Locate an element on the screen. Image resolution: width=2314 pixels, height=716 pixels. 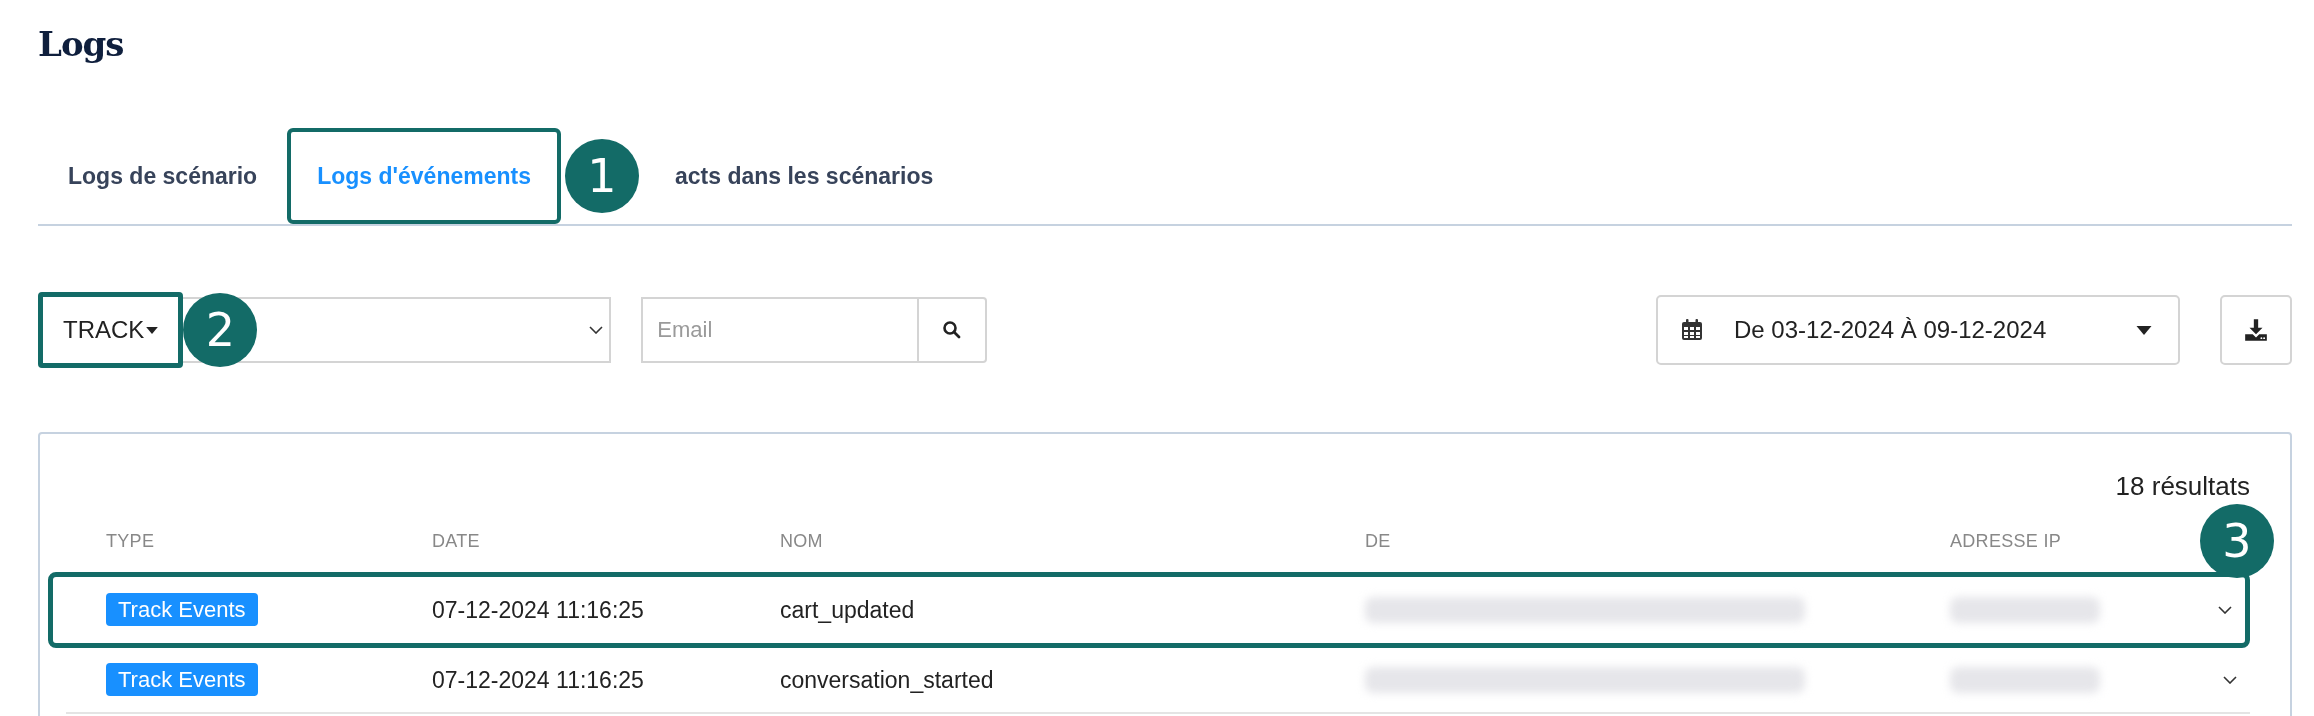
search-button is located at coordinates (953, 330).